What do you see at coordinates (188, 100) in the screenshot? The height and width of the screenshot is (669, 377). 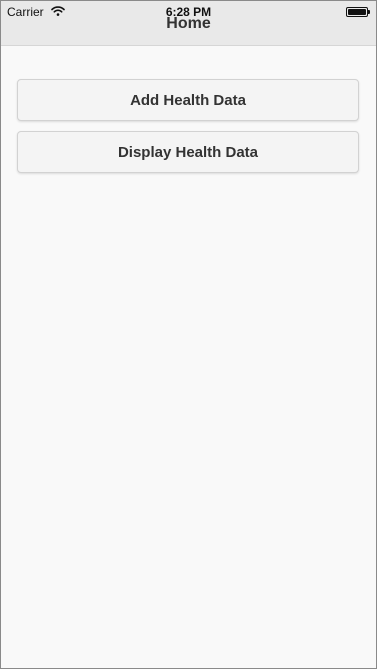 I see `add-health-data-button: Add Health Data` at bounding box center [188, 100].